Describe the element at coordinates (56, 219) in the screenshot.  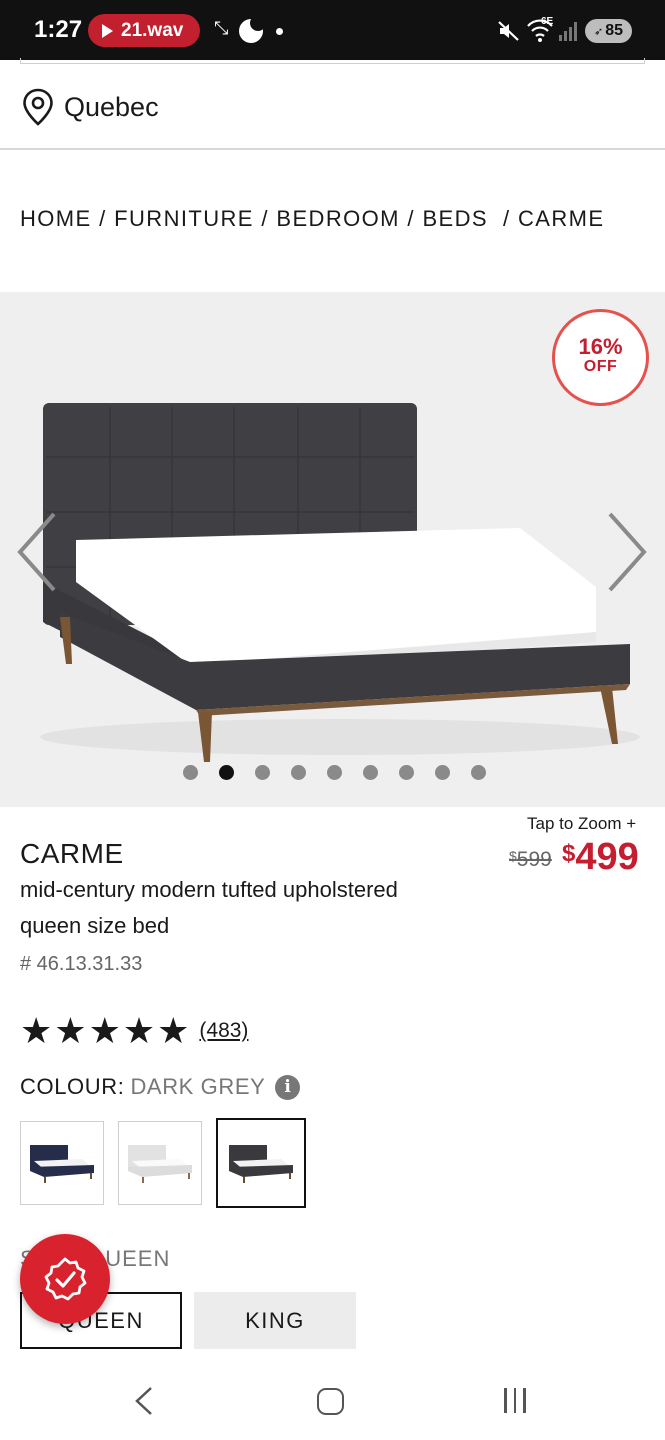
I see `breadcrumb-home: HOME` at that location.